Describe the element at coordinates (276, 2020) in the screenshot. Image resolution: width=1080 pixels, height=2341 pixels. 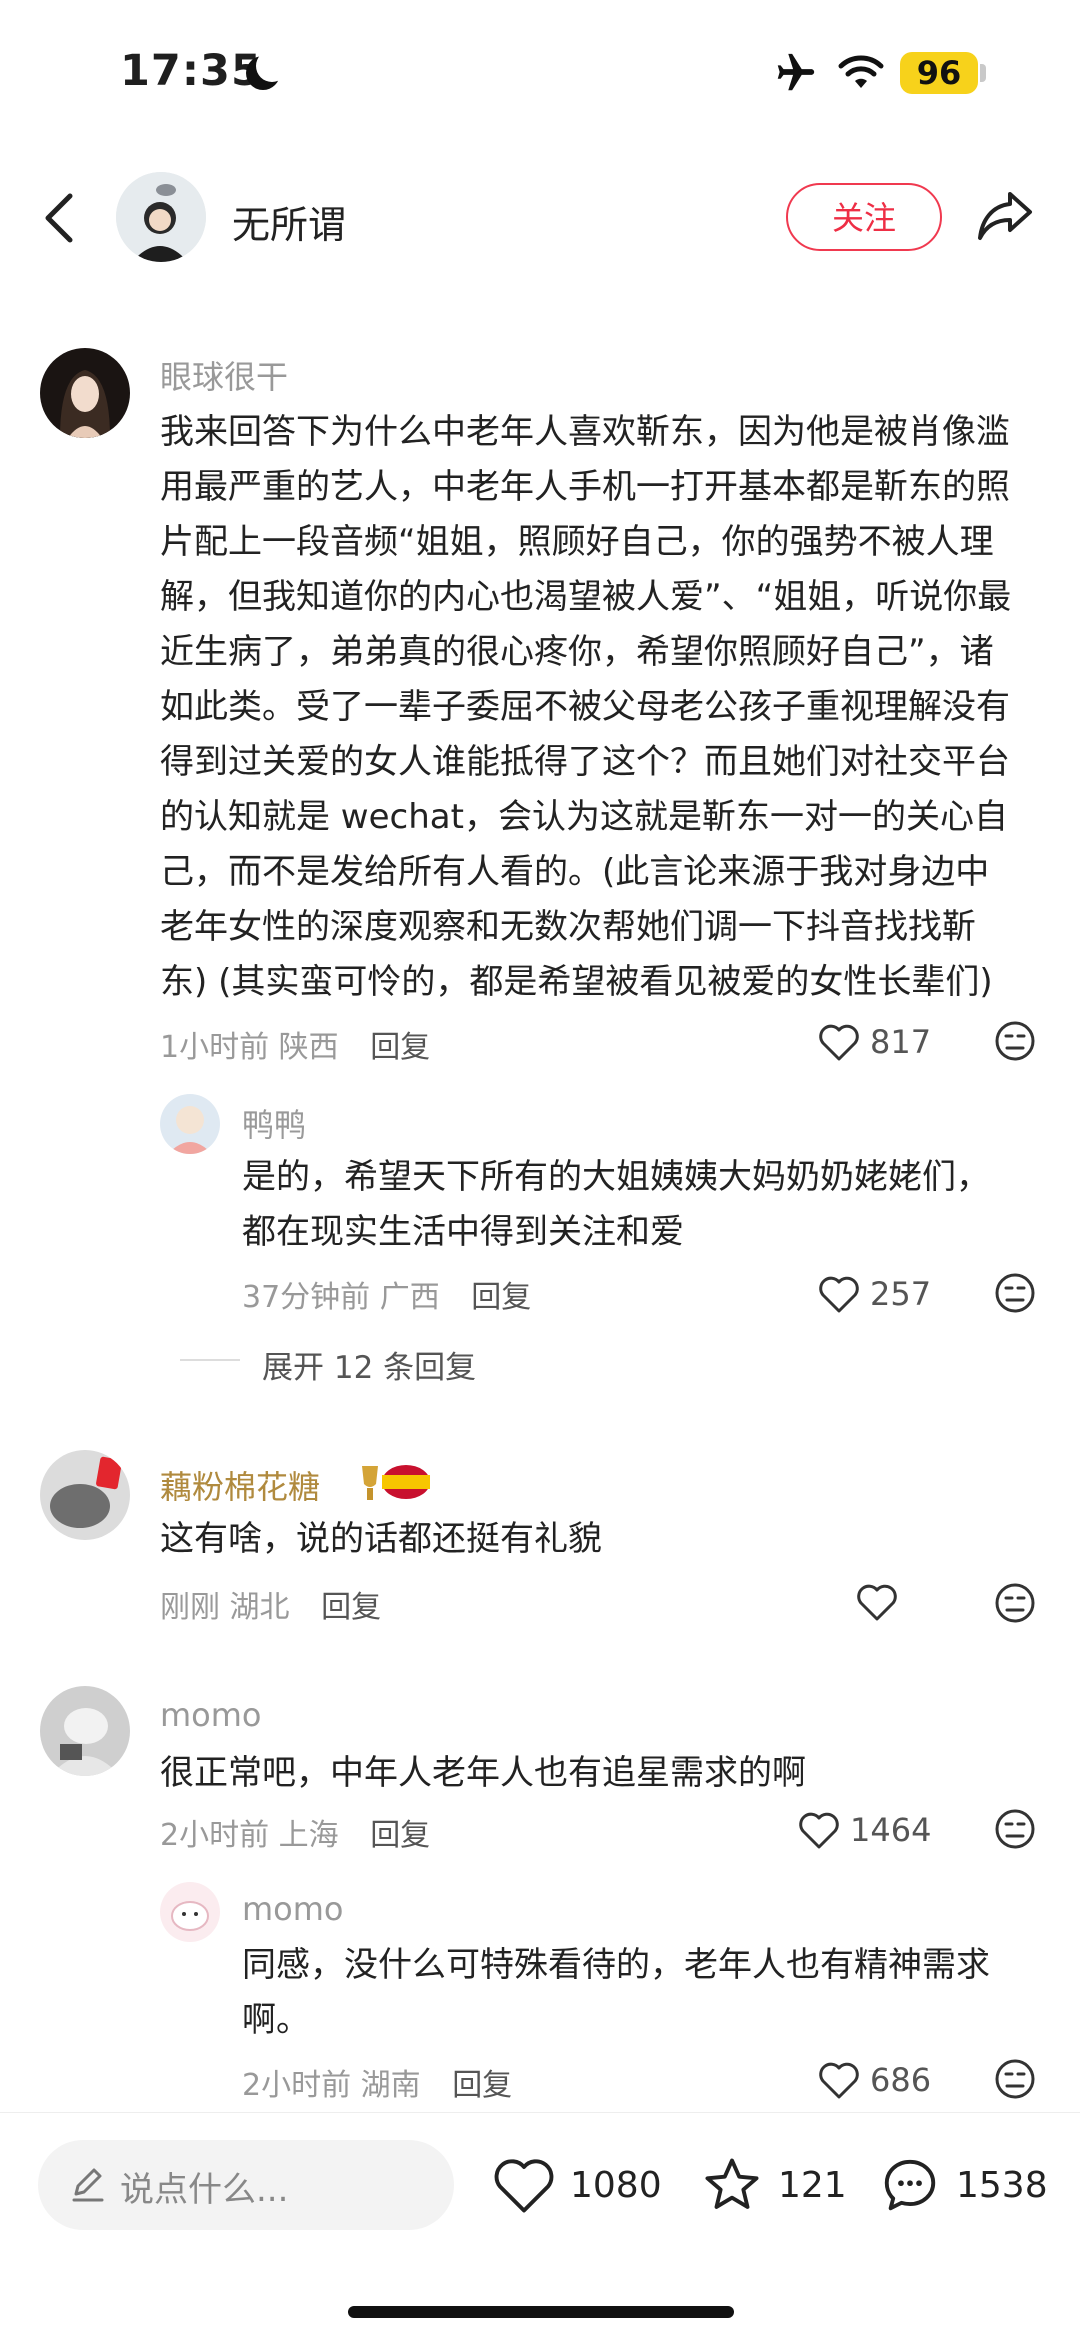
I see `reply-line: 啊。` at that location.